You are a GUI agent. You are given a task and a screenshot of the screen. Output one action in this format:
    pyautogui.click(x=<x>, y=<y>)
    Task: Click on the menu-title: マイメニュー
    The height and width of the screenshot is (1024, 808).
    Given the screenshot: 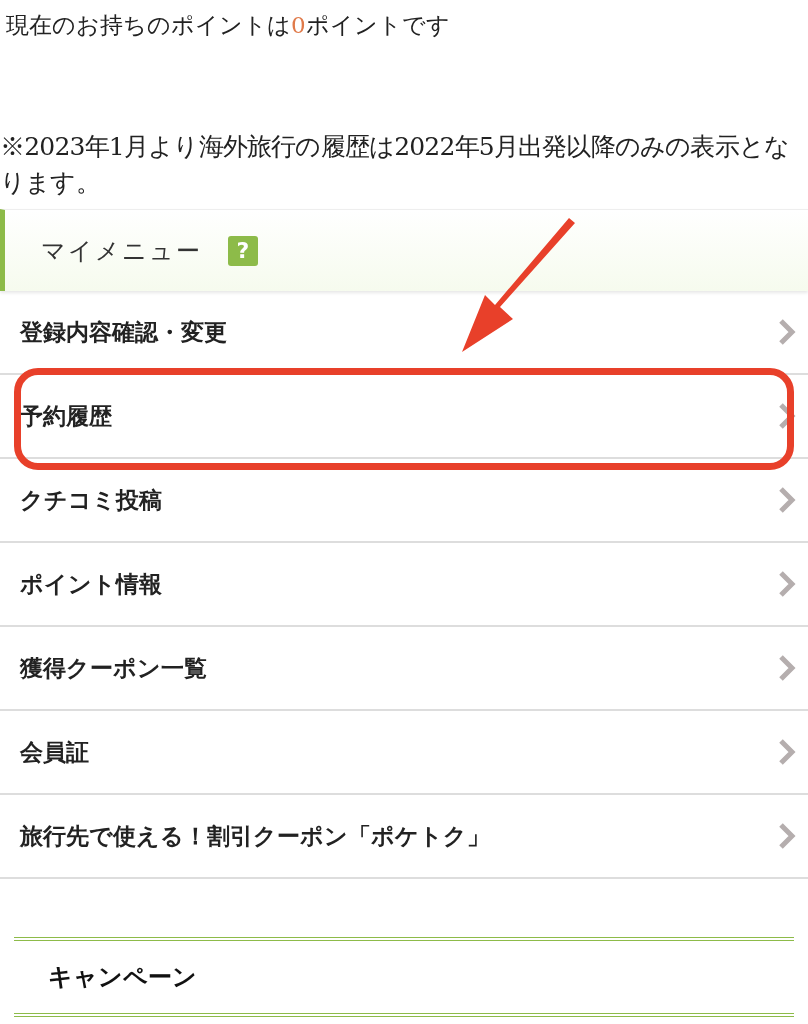 What is the action you would take?
    pyautogui.click(x=121, y=251)
    